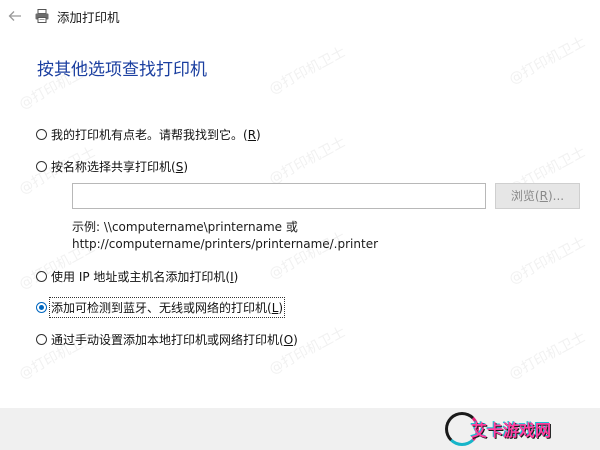 The image size is (600, 450). I want to click on option-label: 通过手动设置添加本地打印机或网络打印机(O), so click(174, 339).